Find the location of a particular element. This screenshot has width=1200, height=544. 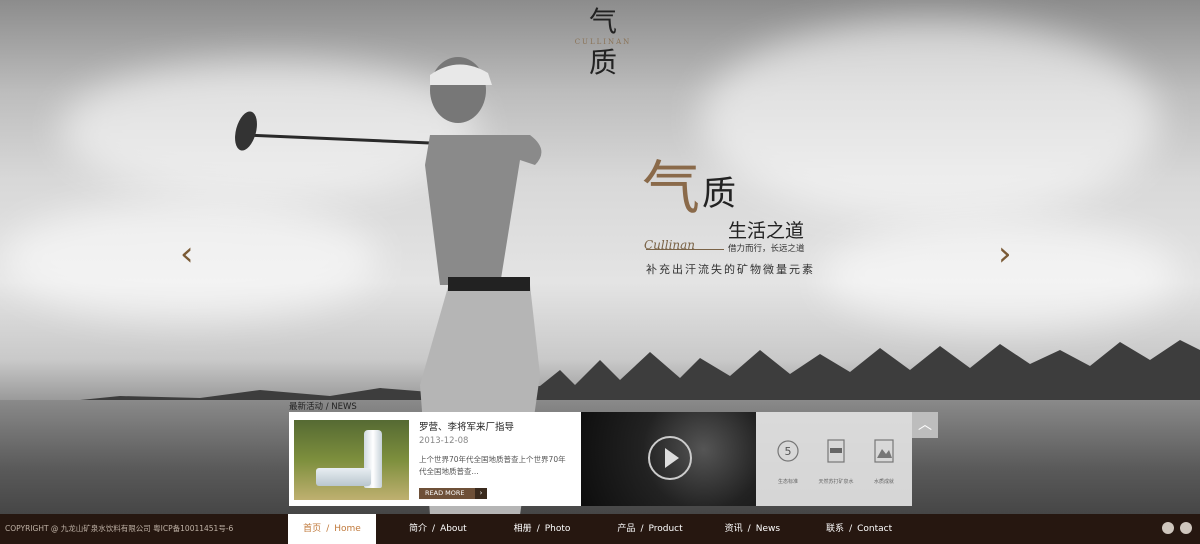

soda-icon is located at coordinates (836, 451).